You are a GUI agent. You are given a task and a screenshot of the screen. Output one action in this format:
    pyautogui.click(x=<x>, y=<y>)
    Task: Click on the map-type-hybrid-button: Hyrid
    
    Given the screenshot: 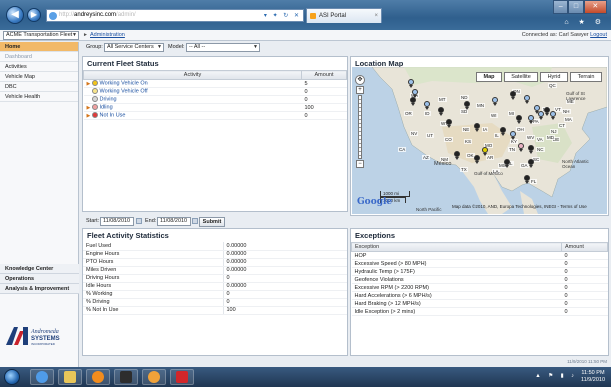 What is the action you would take?
    pyautogui.click(x=554, y=77)
    